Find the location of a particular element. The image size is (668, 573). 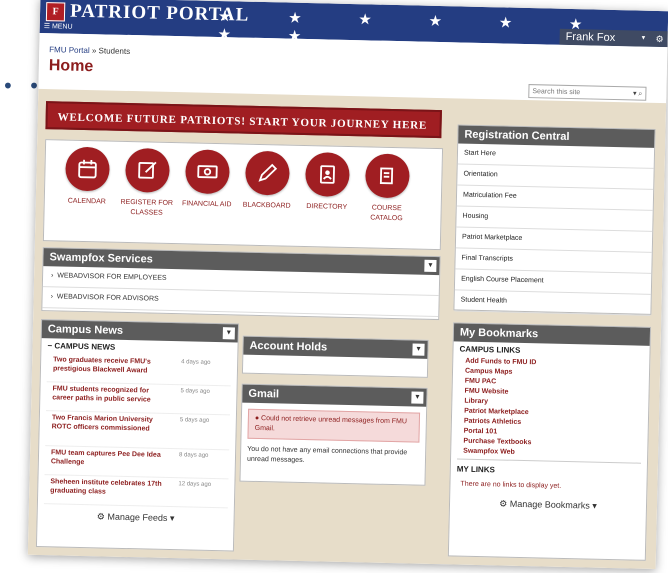

quick-link-course-catalog: COURSE CATALOG is located at coordinates (387, 188).